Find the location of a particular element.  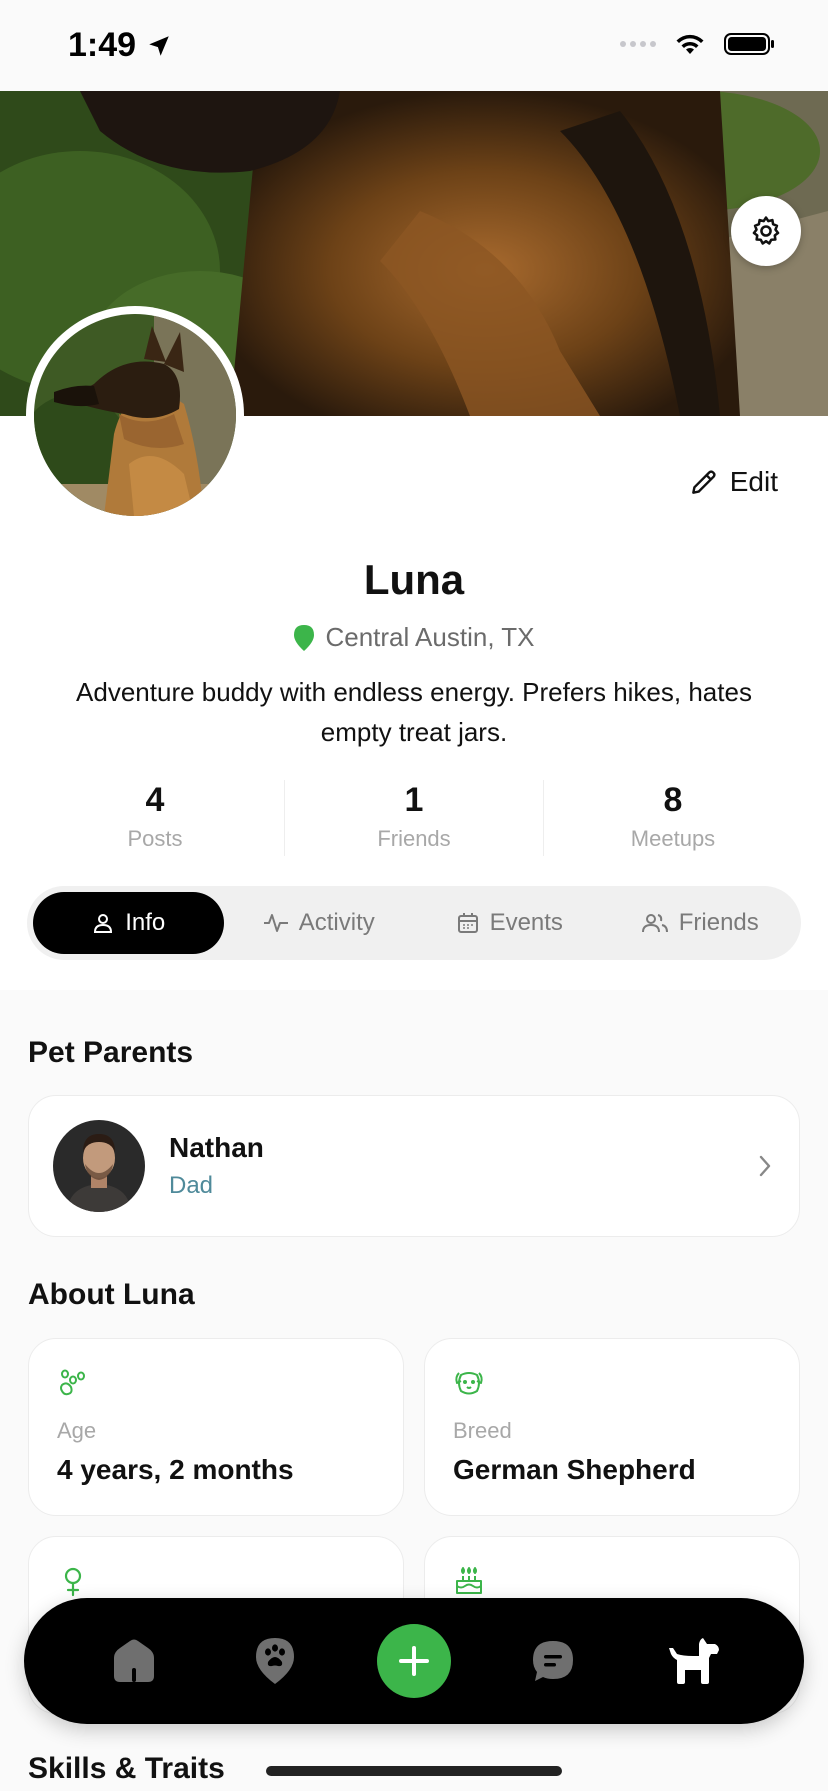

profile-tabs: Info Activity Events Friends is located at coordinates (414, 923).